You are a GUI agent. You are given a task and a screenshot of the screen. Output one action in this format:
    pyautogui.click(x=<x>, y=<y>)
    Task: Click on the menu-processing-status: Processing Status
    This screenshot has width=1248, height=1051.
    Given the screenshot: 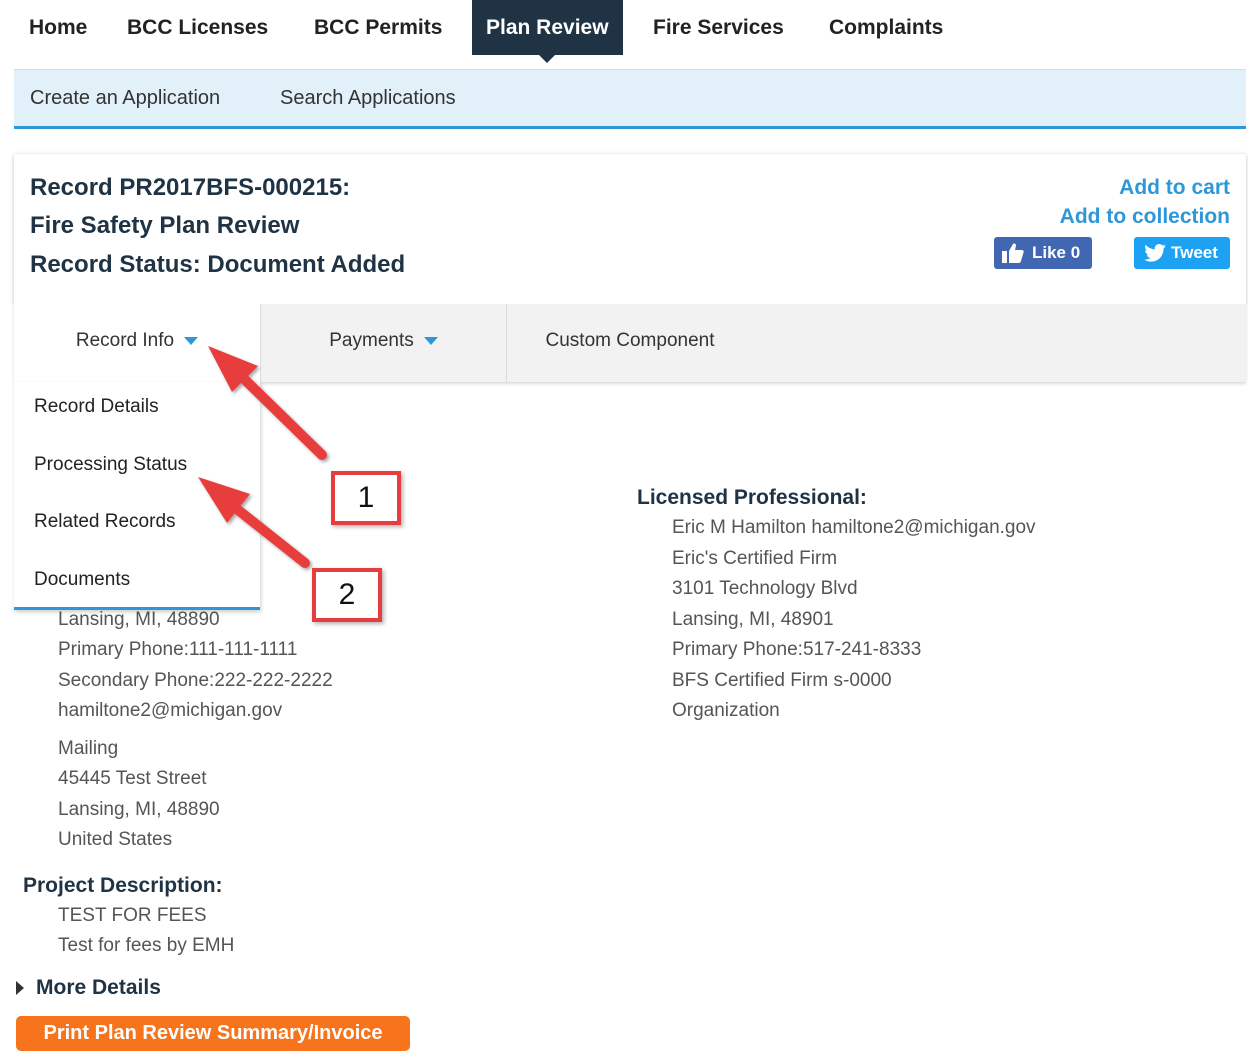 What is the action you would take?
    pyautogui.click(x=110, y=465)
    